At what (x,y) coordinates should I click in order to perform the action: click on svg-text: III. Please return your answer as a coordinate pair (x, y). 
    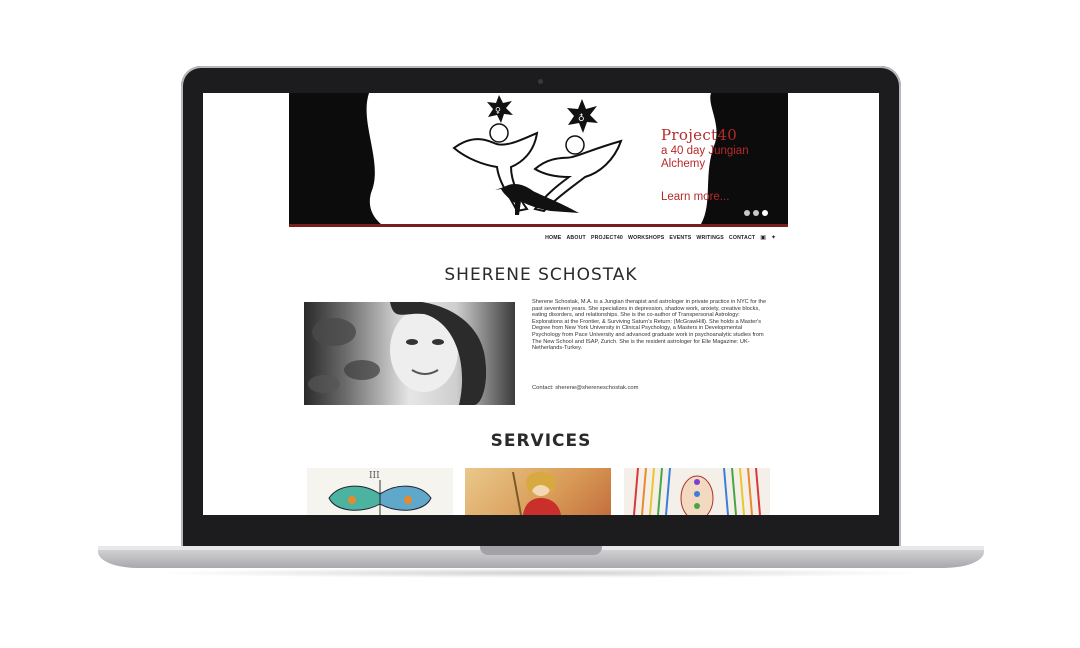
    Looking at the image, I should click on (374, 476).